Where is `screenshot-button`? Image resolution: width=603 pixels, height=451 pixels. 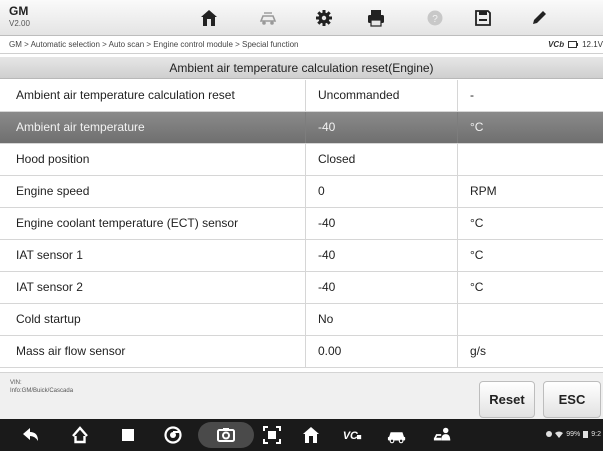
screenshot-button is located at coordinates (272, 435).